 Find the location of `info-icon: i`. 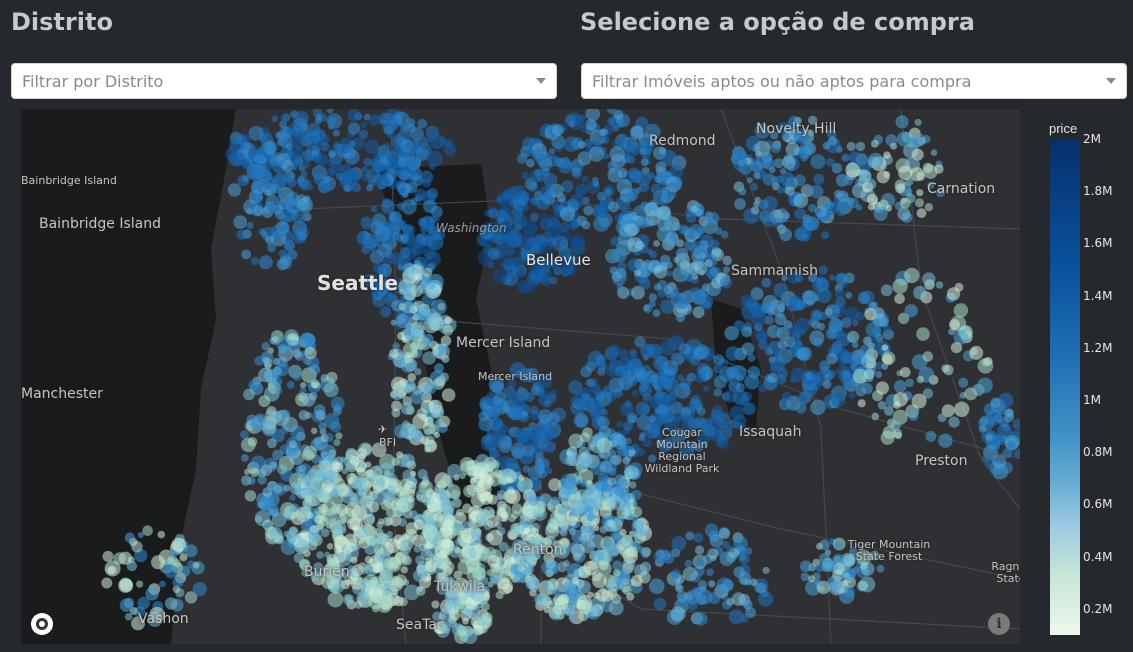

info-icon: i is located at coordinates (999, 624).